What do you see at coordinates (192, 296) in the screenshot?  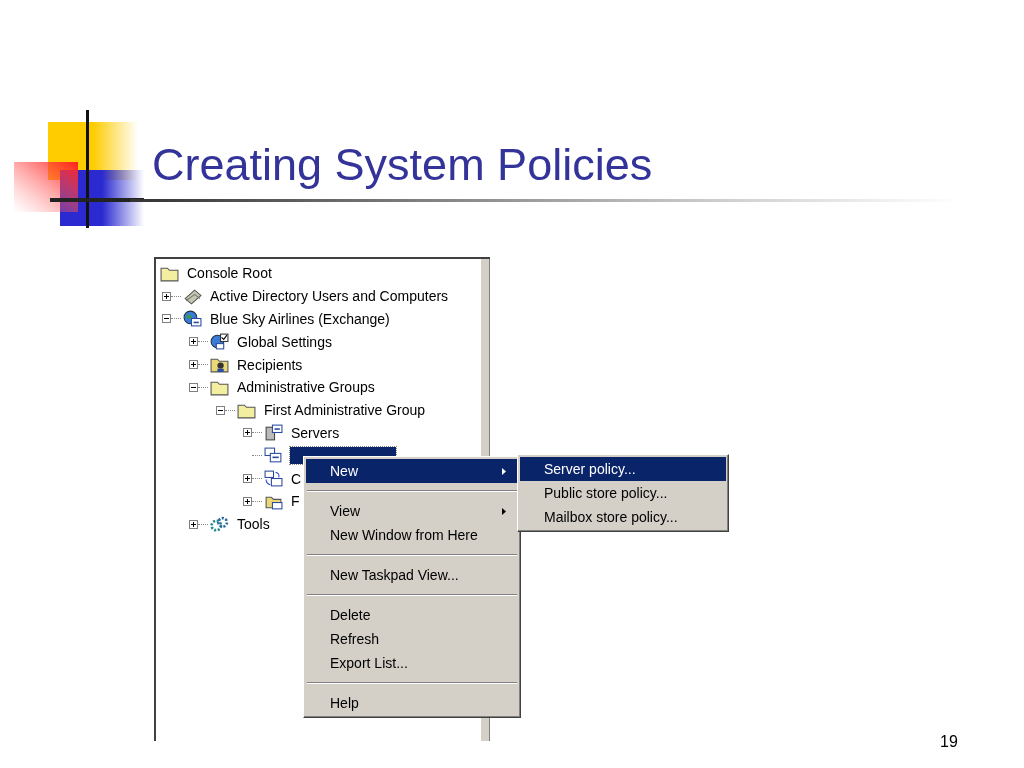 I see `book-icon` at bounding box center [192, 296].